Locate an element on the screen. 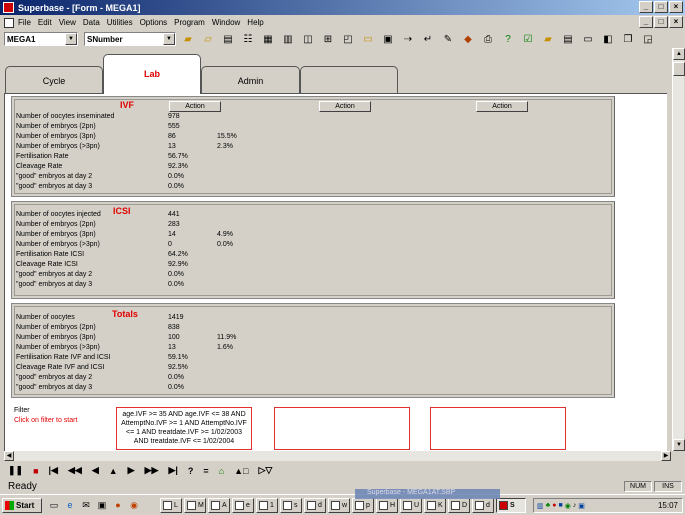  stop-icon: ■ is located at coordinates (35, 471).